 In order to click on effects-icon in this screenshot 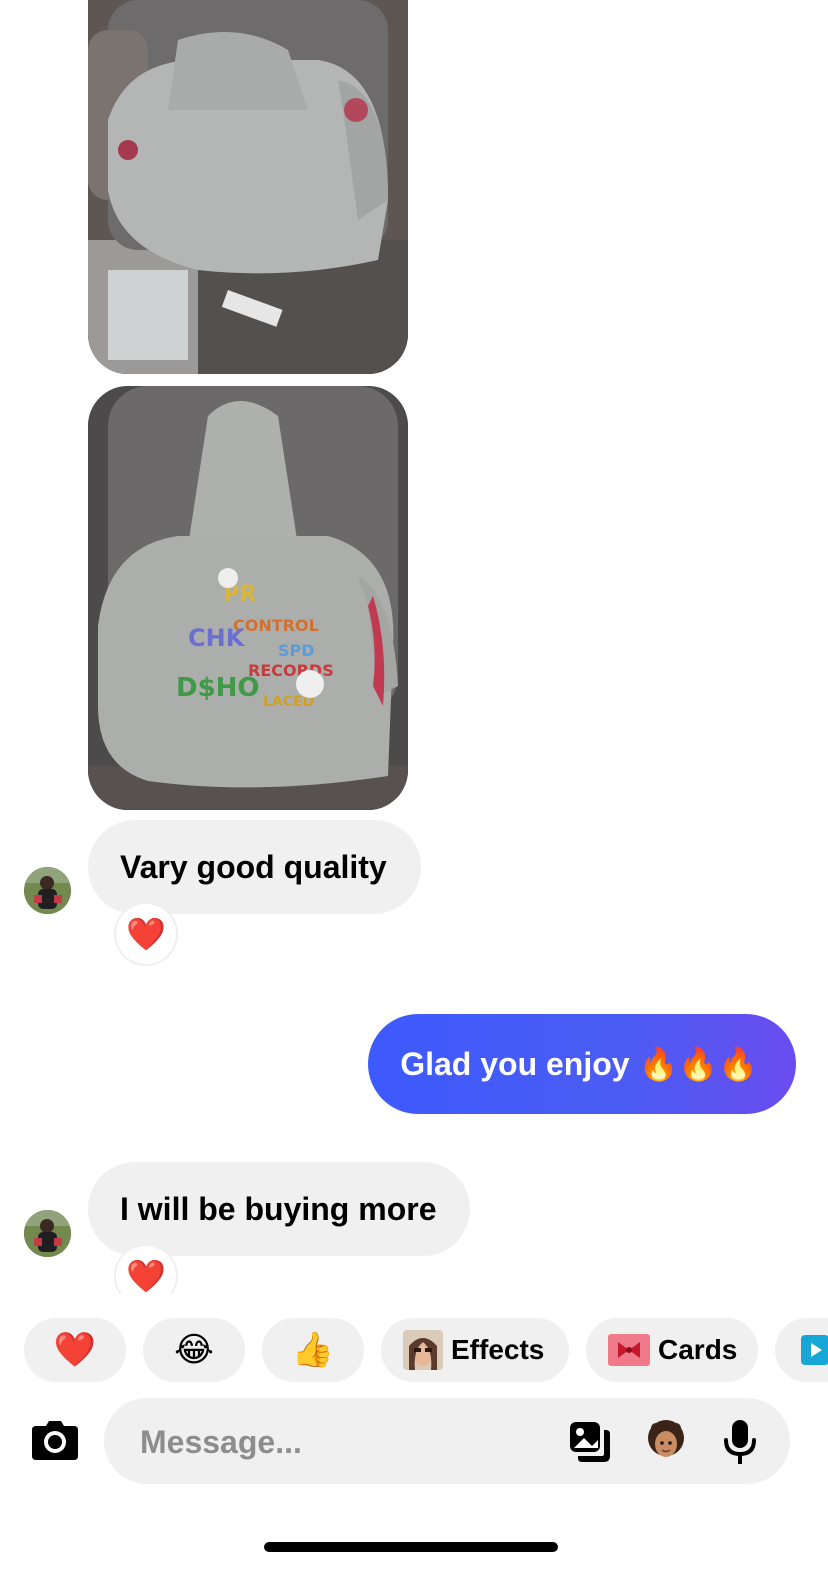, I will do `click(423, 1350)`.